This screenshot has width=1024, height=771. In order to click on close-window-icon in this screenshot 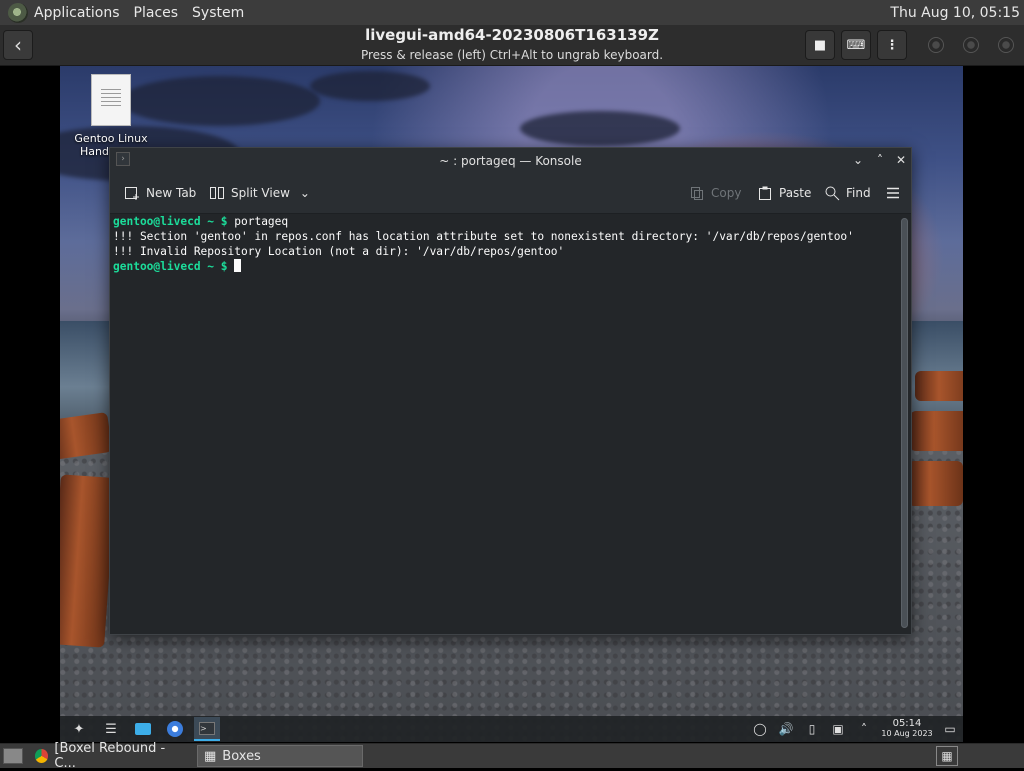, I will do `click(1006, 45)`.